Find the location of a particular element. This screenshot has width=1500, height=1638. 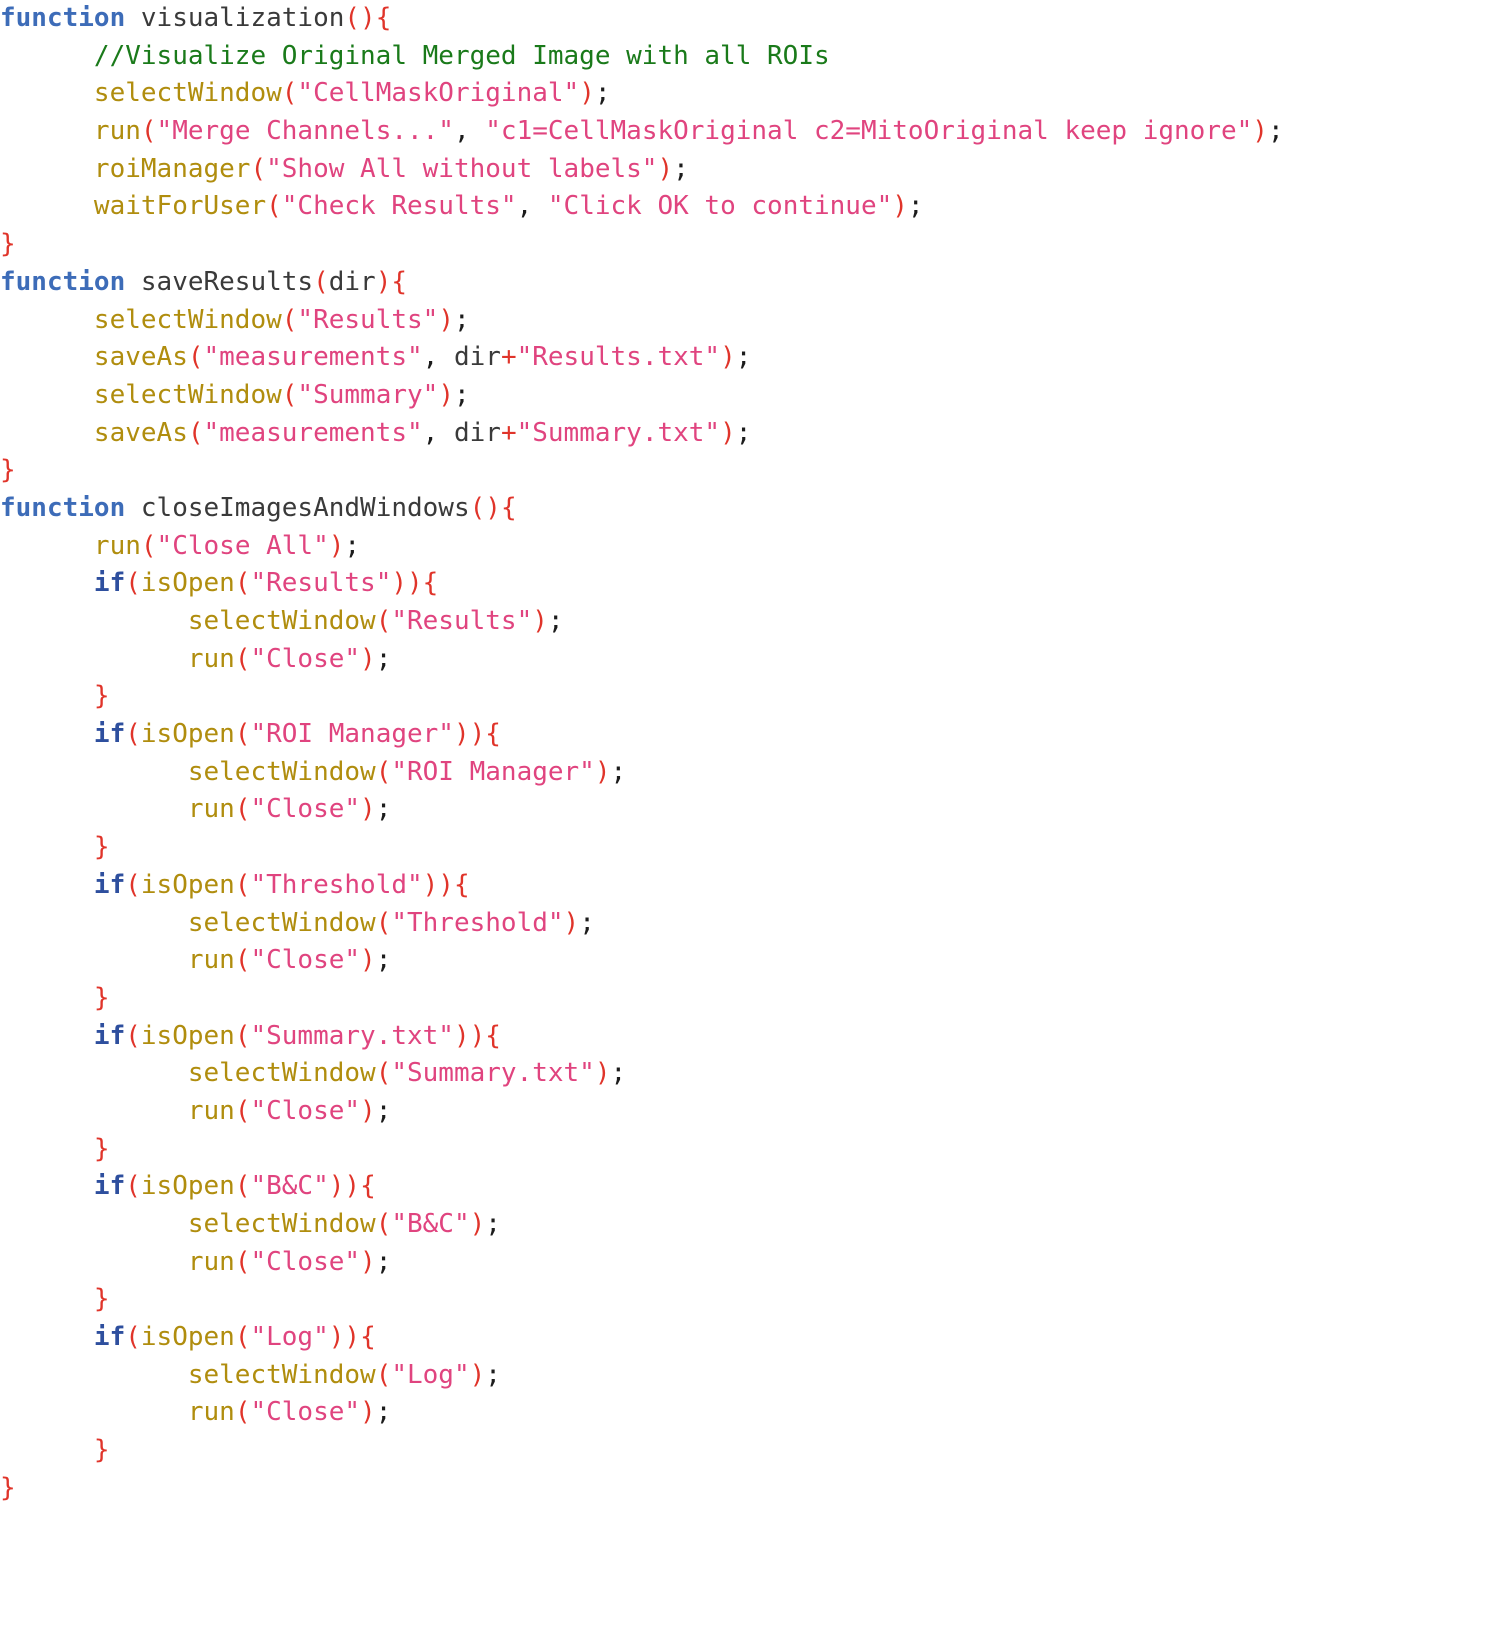

code-line: selectWindow("Results"); is located at coordinates (750, 321).